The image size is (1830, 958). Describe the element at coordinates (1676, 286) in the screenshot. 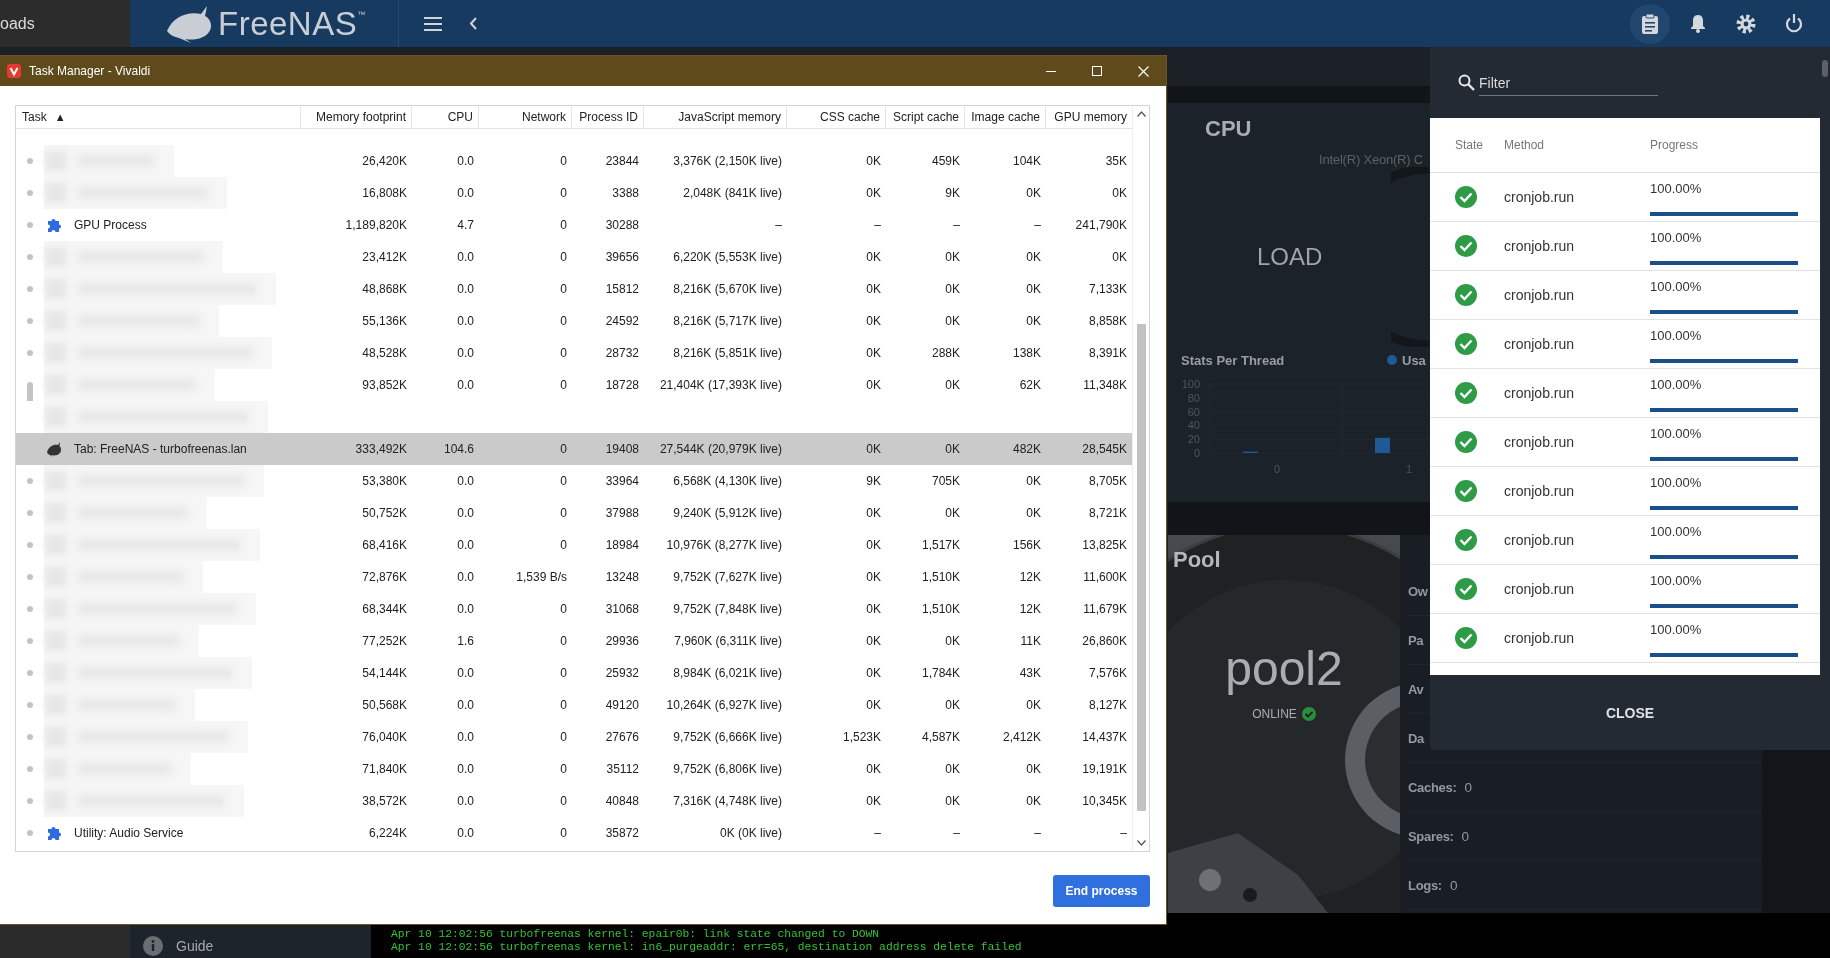

I see `progress-text: 100.00%` at that location.